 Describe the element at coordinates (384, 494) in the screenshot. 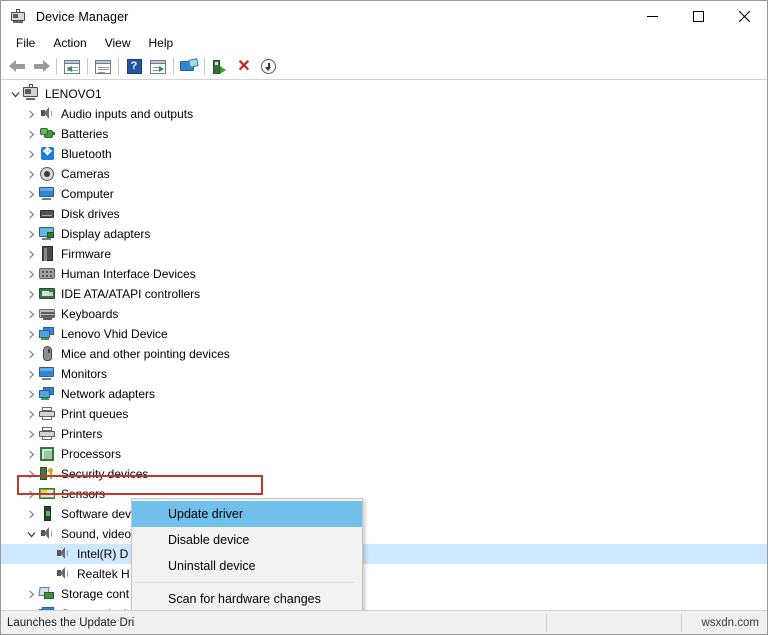

I see `tree-row: Sensors` at that location.